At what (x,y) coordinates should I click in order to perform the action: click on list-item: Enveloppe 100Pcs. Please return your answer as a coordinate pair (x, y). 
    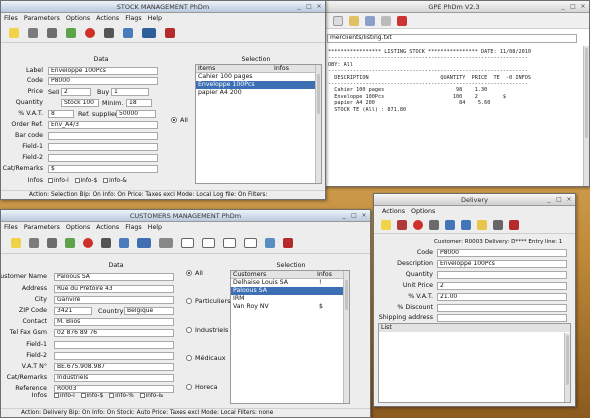
    Looking at the image, I should click on (258, 85).